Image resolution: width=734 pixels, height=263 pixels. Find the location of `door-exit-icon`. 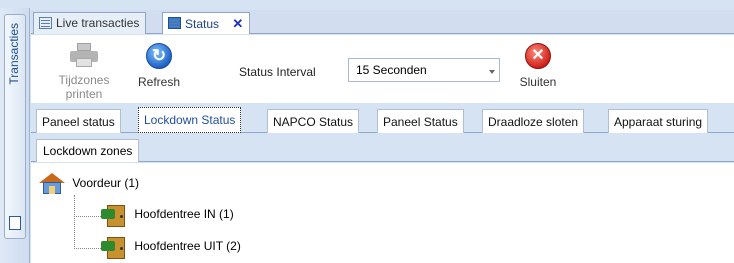

door-exit-icon is located at coordinates (114, 247).